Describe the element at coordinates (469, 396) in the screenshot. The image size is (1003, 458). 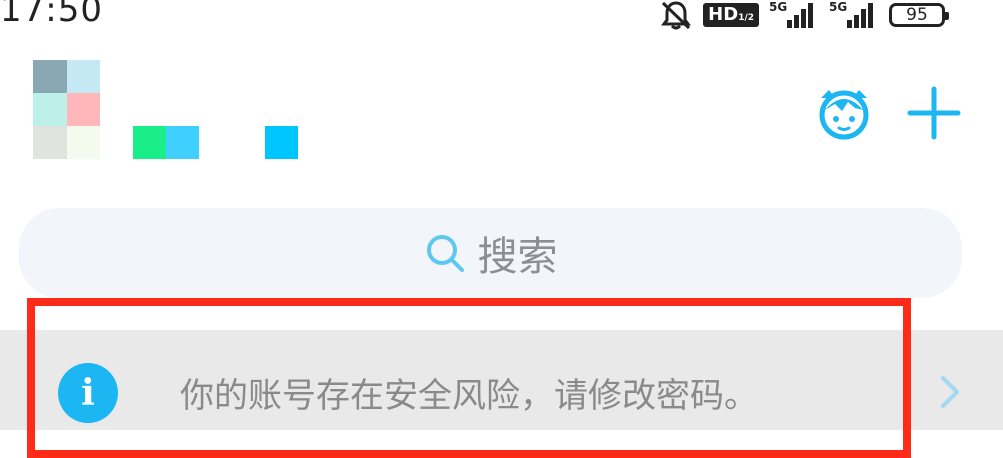
I see `security-notice-text: 你的账号存在安全风险，请修改密码。` at that location.